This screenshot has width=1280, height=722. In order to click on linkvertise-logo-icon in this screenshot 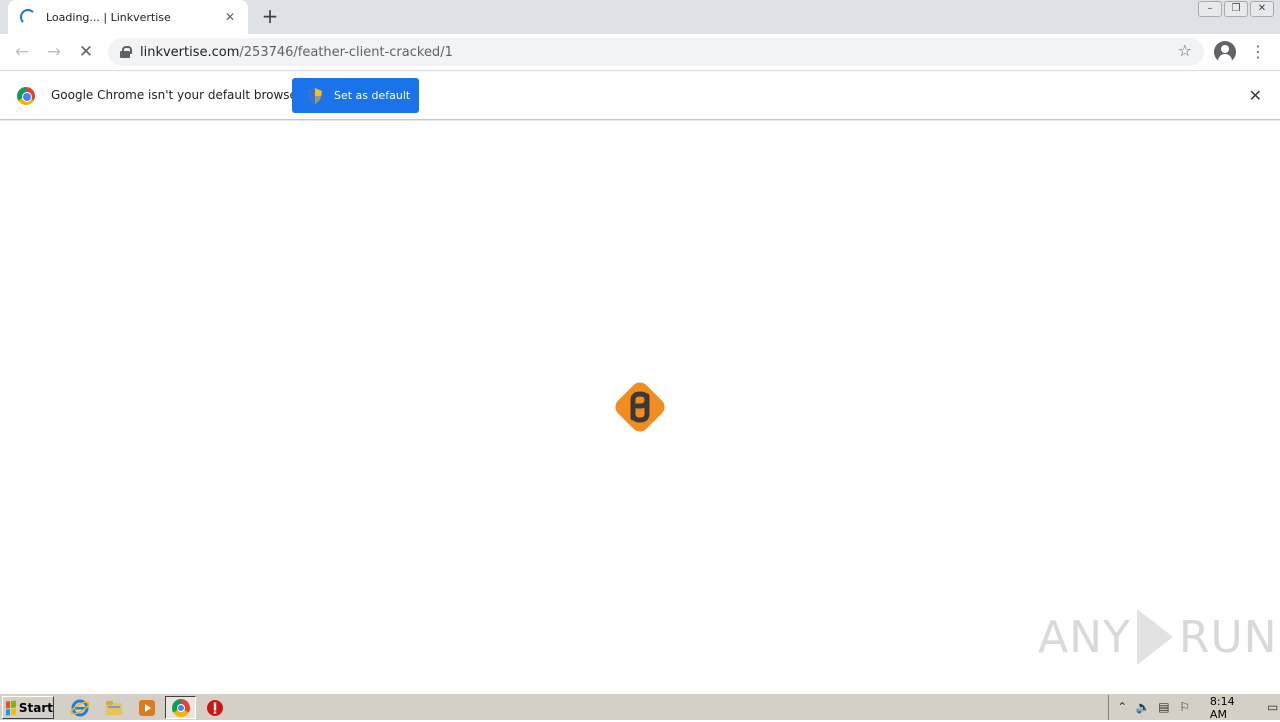, I will do `click(640, 407)`.